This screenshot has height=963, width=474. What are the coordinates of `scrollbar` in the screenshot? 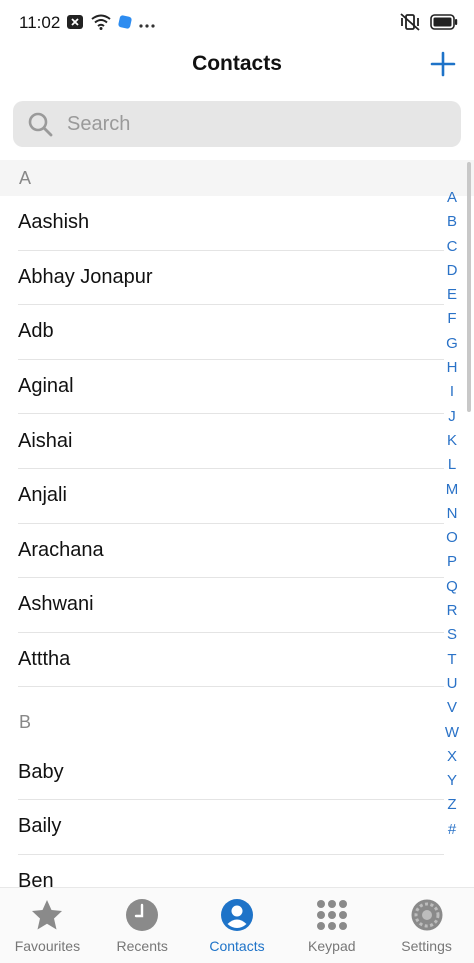 It's located at (469, 287).